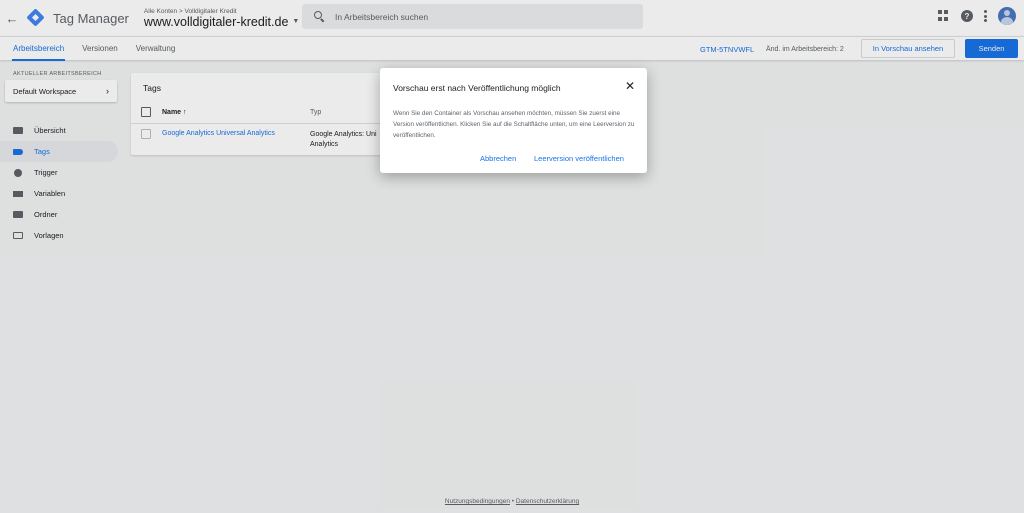 The height and width of the screenshot is (513, 1024). I want to click on close-icon: ✕, so click(630, 86).